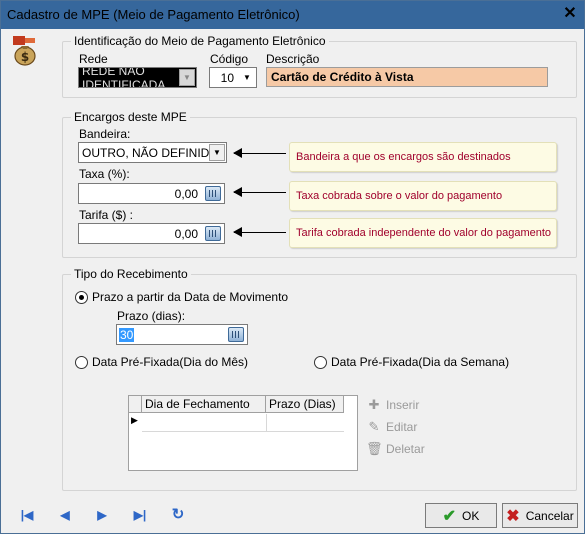 The image size is (585, 534). I want to click on taxa-input: 0,00, so click(151, 193).